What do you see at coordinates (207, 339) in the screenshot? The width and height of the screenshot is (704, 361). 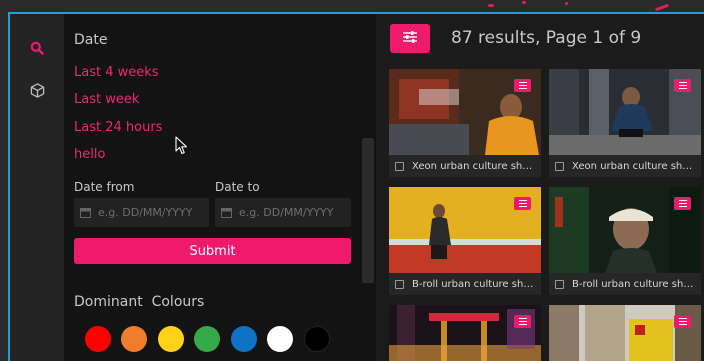 I see `colour-swatch-green` at bounding box center [207, 339].